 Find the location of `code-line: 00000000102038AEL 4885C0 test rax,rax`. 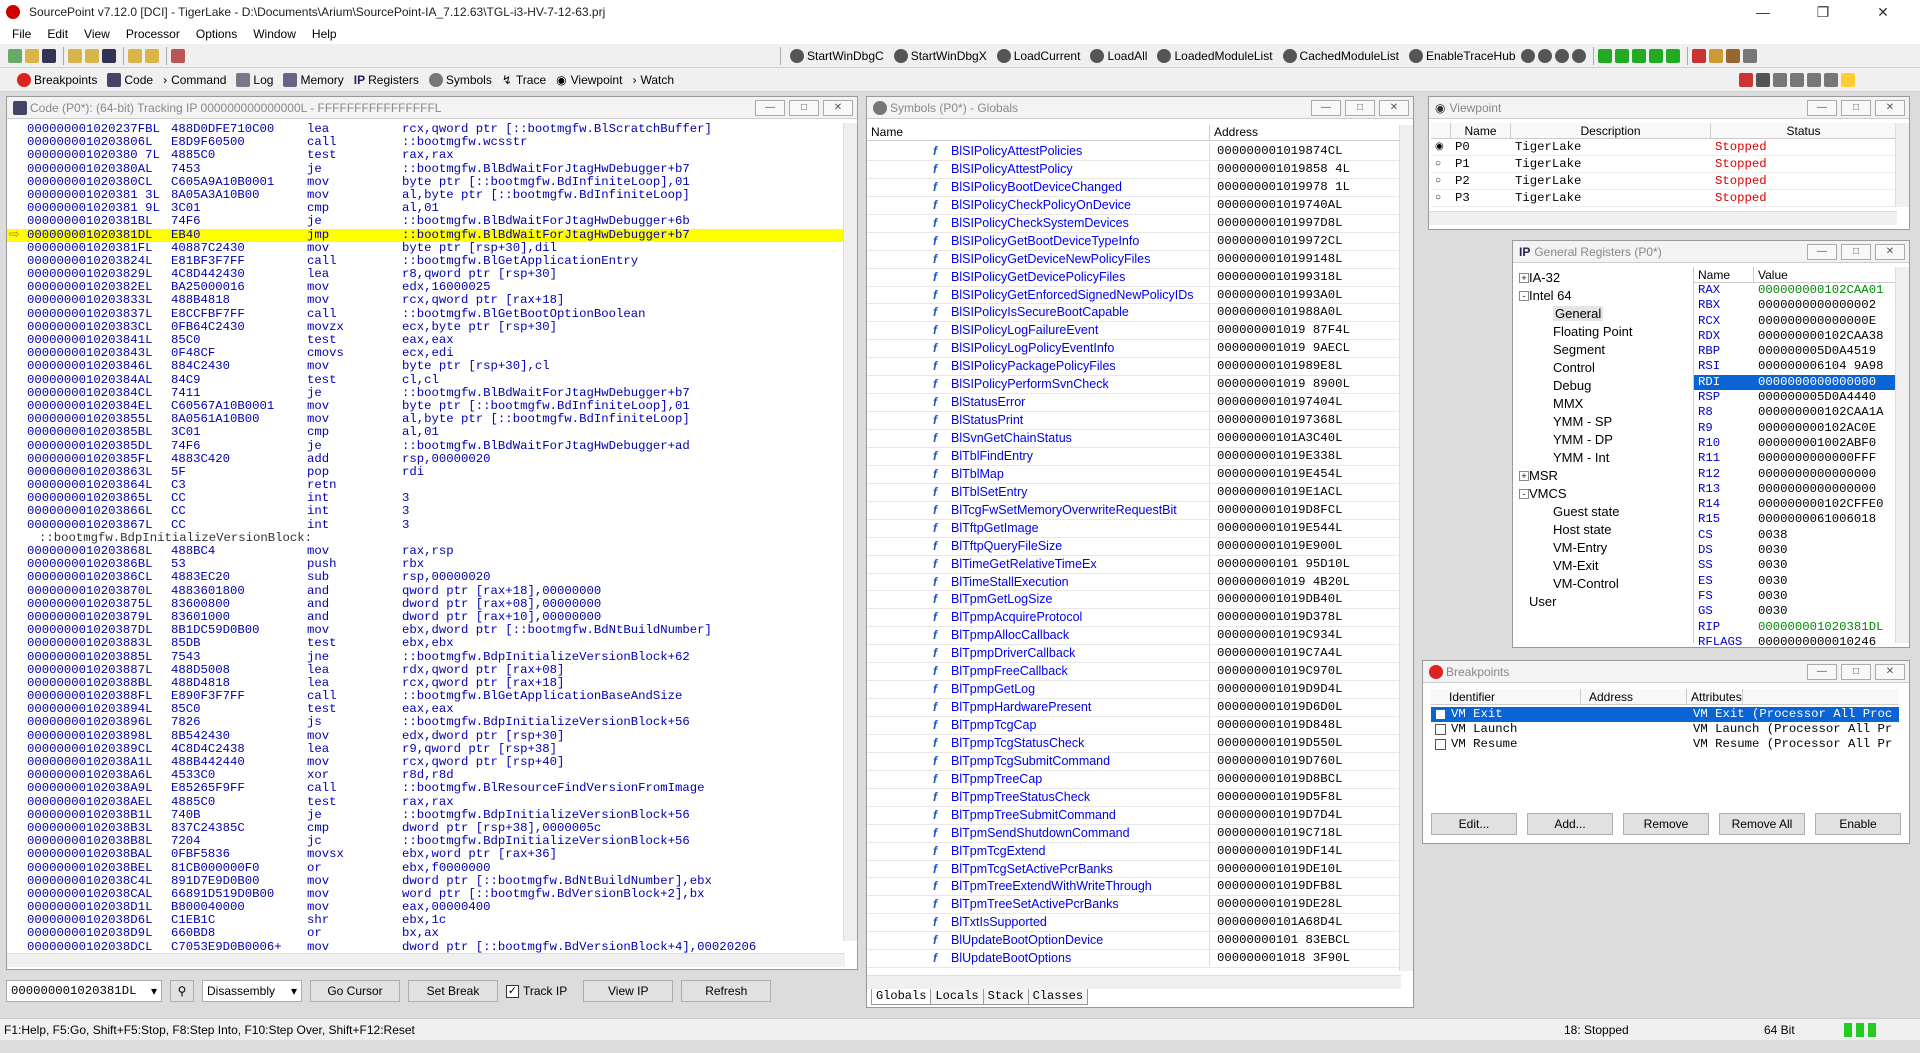

code-line: 00000000102038AEL 4885C0 test rax,rax is located at coordinates (426, 802).